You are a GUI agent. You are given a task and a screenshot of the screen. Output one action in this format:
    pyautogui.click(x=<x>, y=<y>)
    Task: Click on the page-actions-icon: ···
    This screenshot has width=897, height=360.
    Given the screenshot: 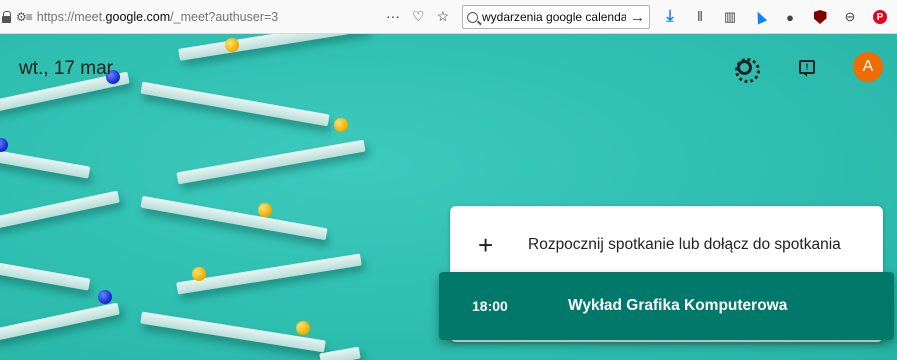 What is the action you would take?
    pyautogui.click(x=393, y=16)
    